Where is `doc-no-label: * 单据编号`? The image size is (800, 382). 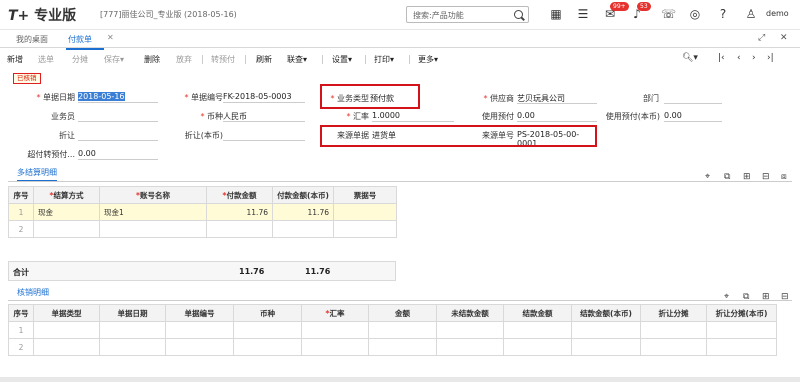 doc-no-label: * 单据编号 is located at coordinates (203, 97).